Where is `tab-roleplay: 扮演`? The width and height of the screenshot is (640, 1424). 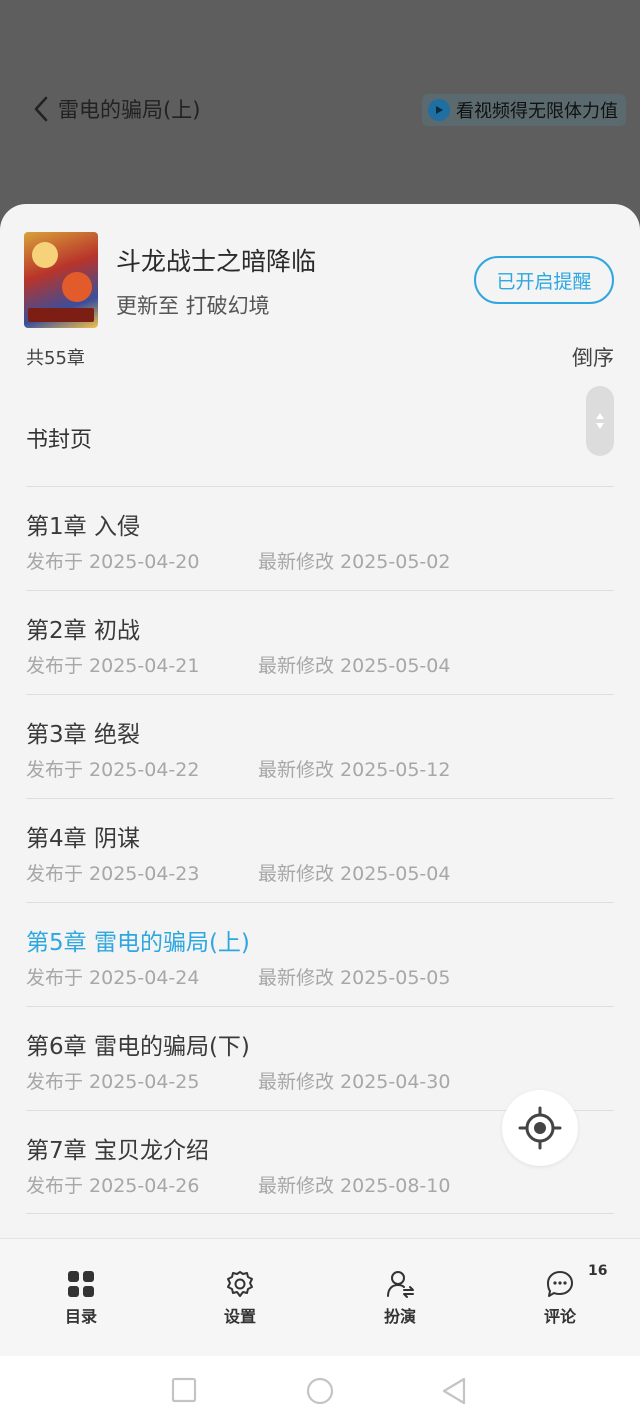 tab-roleplay: 扮演 is located at coordinates (400, 1298).